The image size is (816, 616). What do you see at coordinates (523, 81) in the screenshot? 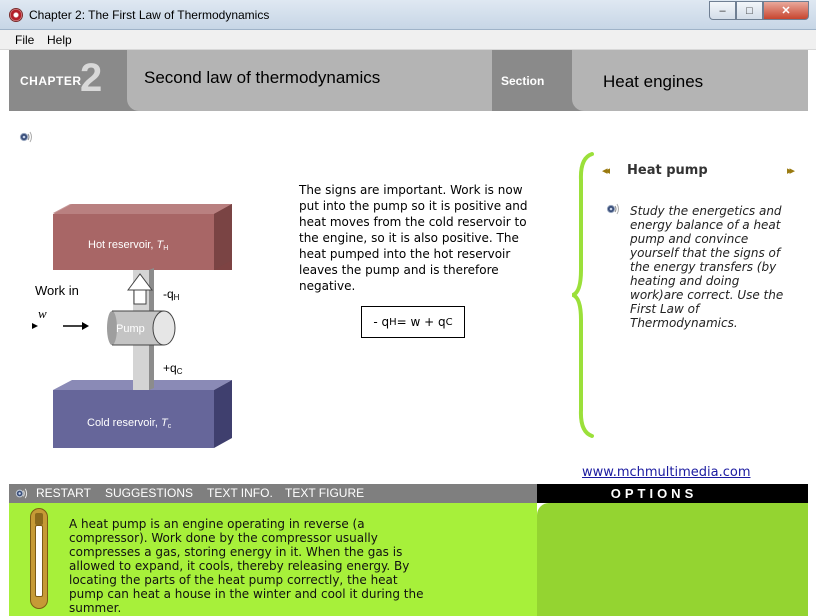
I see `section-label: Section` at bounding box center [523, 81].